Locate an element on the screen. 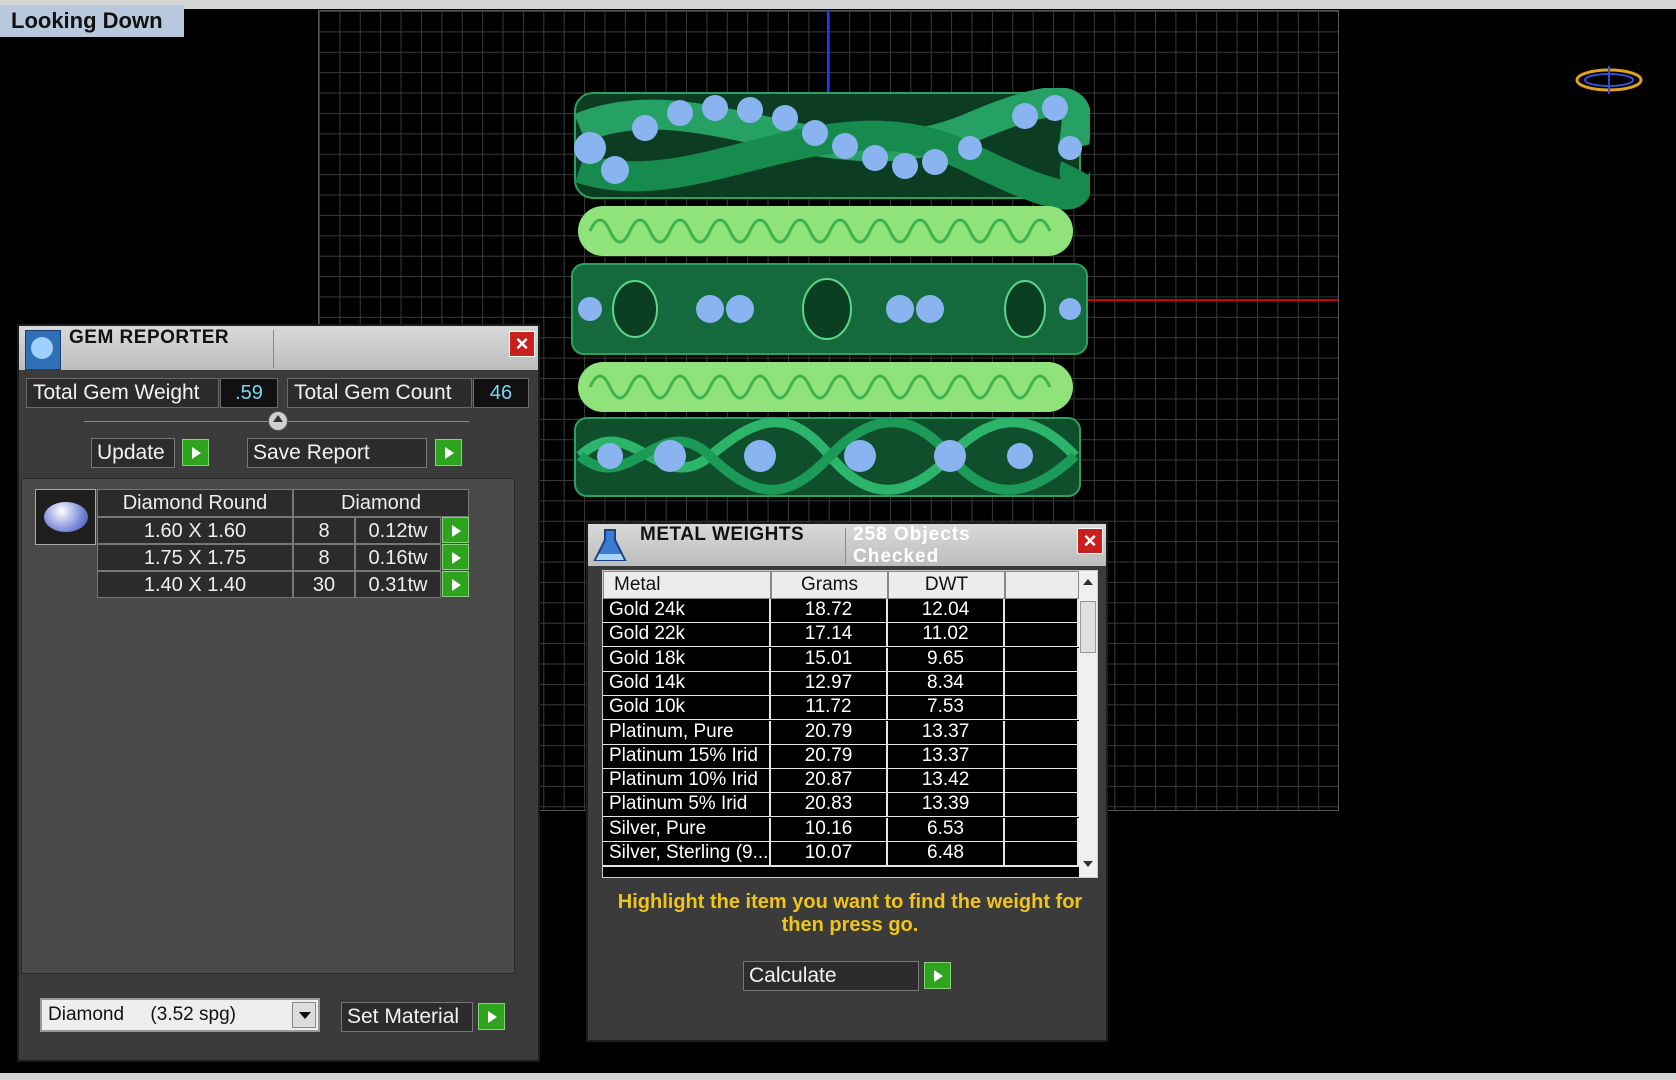 Image resolution: width=1676 pixels, height=1080 pixels. metal-name-cell: Platinum, Pure is located at coordinates (687, 732).